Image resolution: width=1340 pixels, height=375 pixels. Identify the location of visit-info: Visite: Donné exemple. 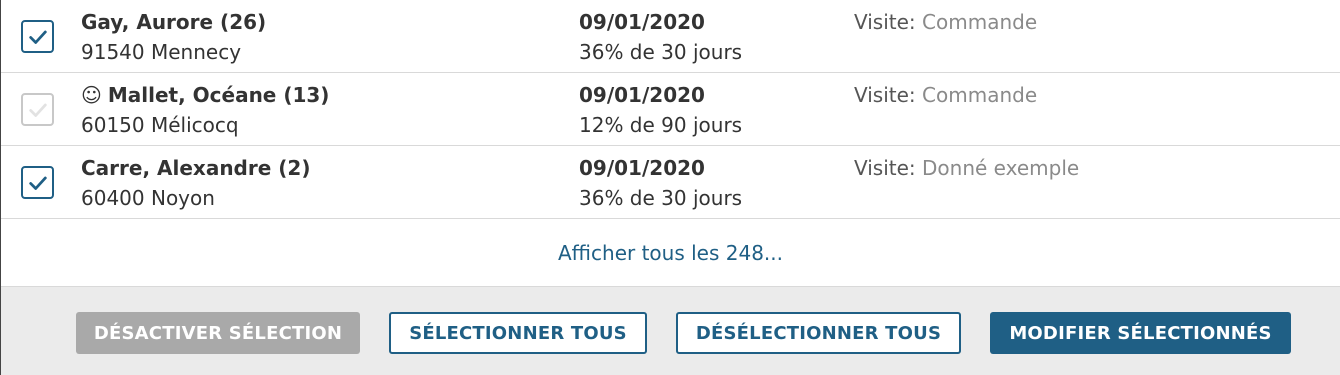
(966, 168).